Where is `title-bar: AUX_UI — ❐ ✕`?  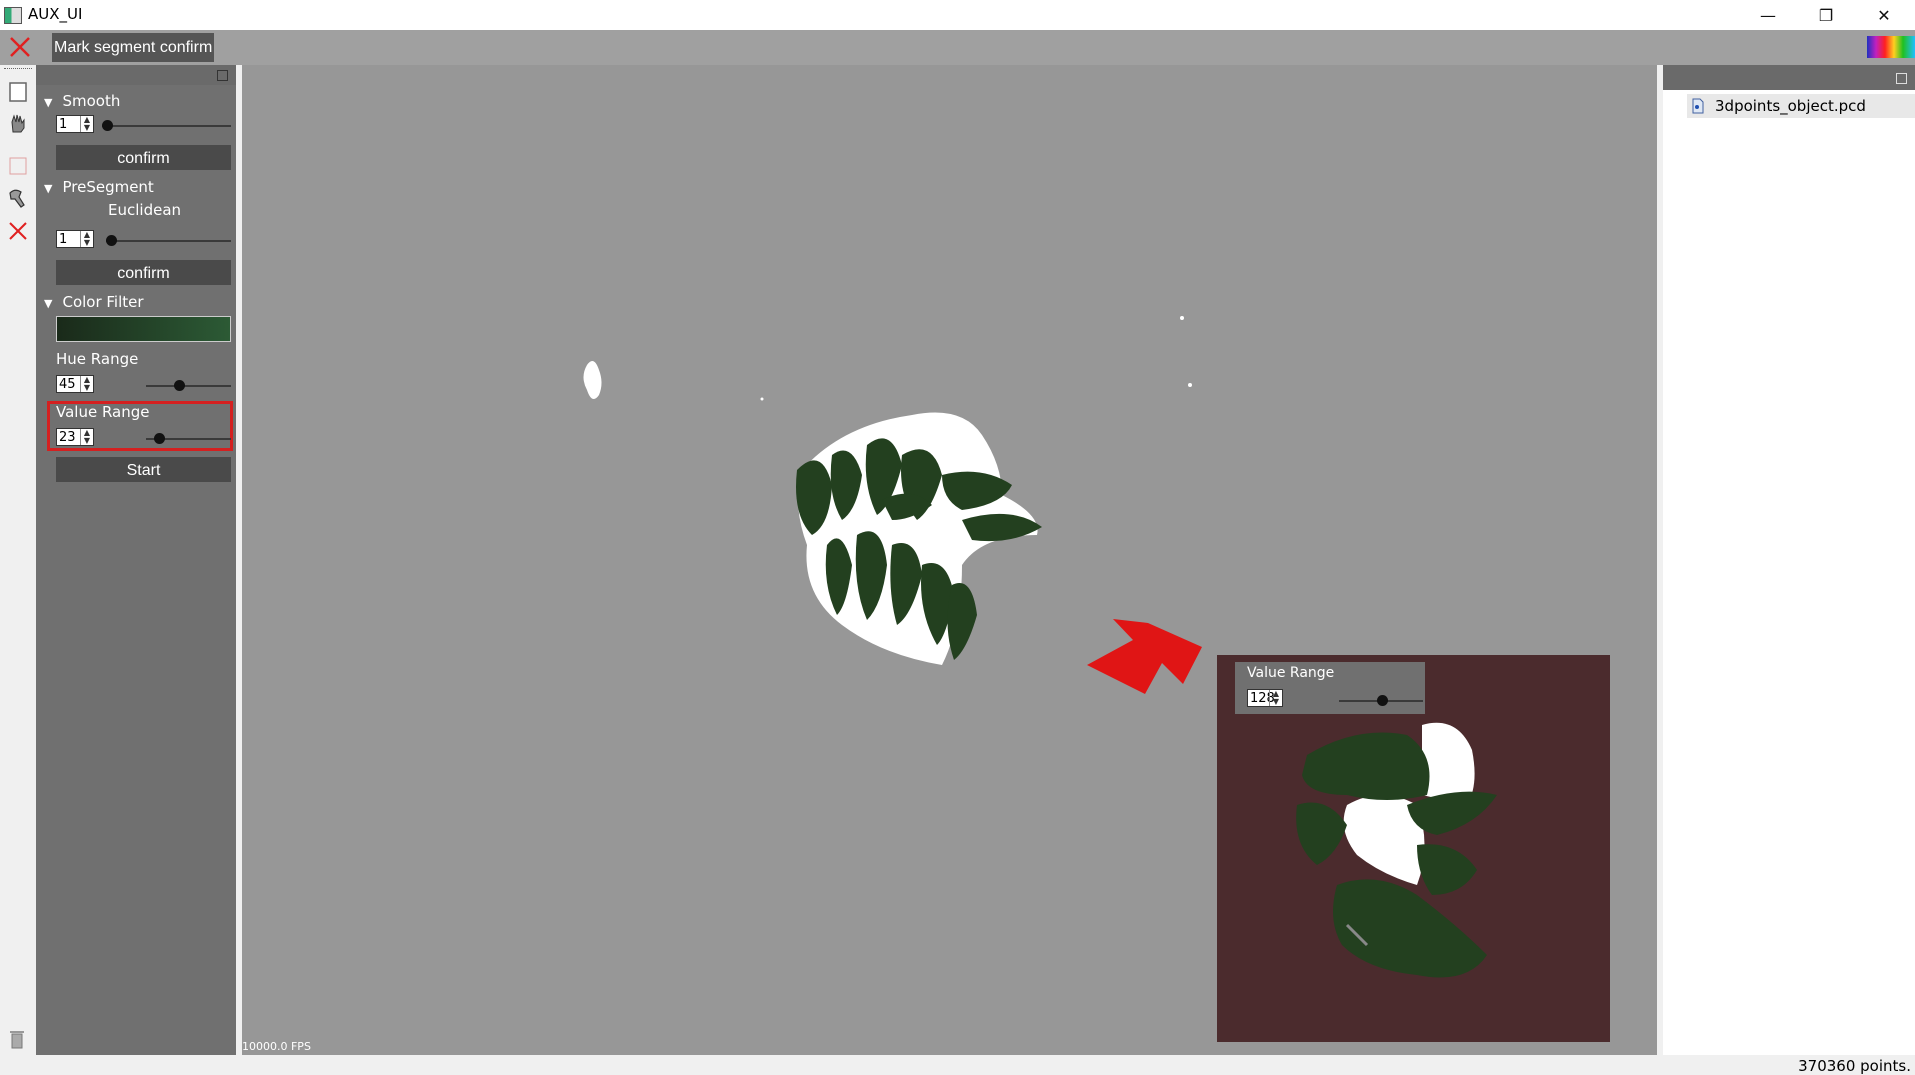 title-bar: AUX_UI — ❐ ✕ is located at coordinates (957, 15).